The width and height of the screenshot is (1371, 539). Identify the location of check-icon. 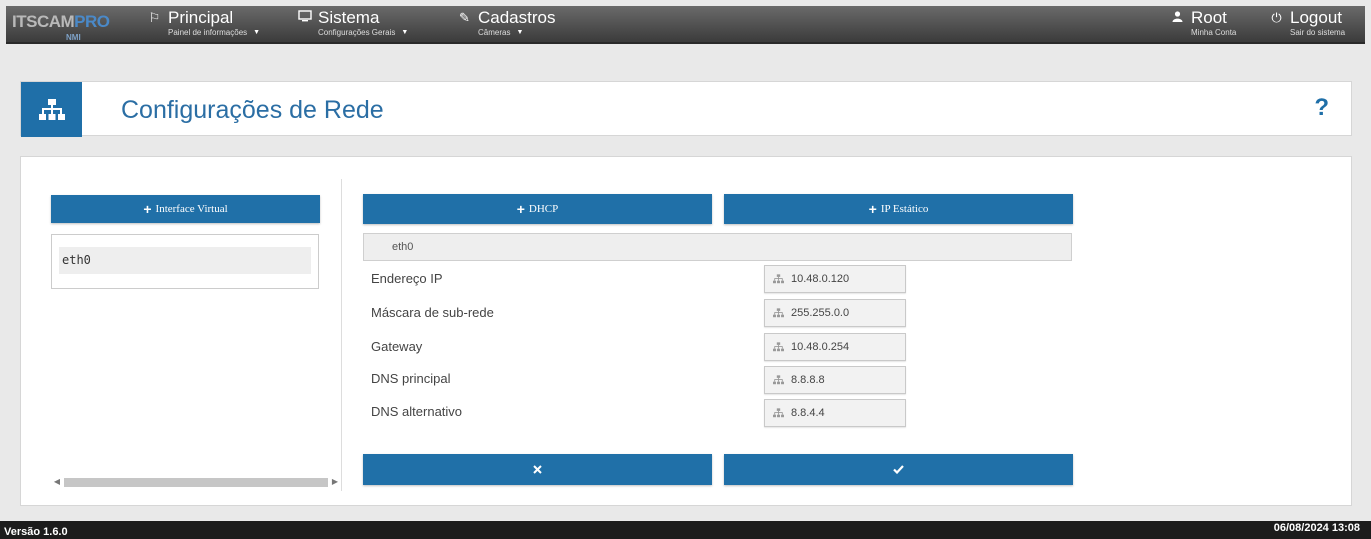
(898, 469).